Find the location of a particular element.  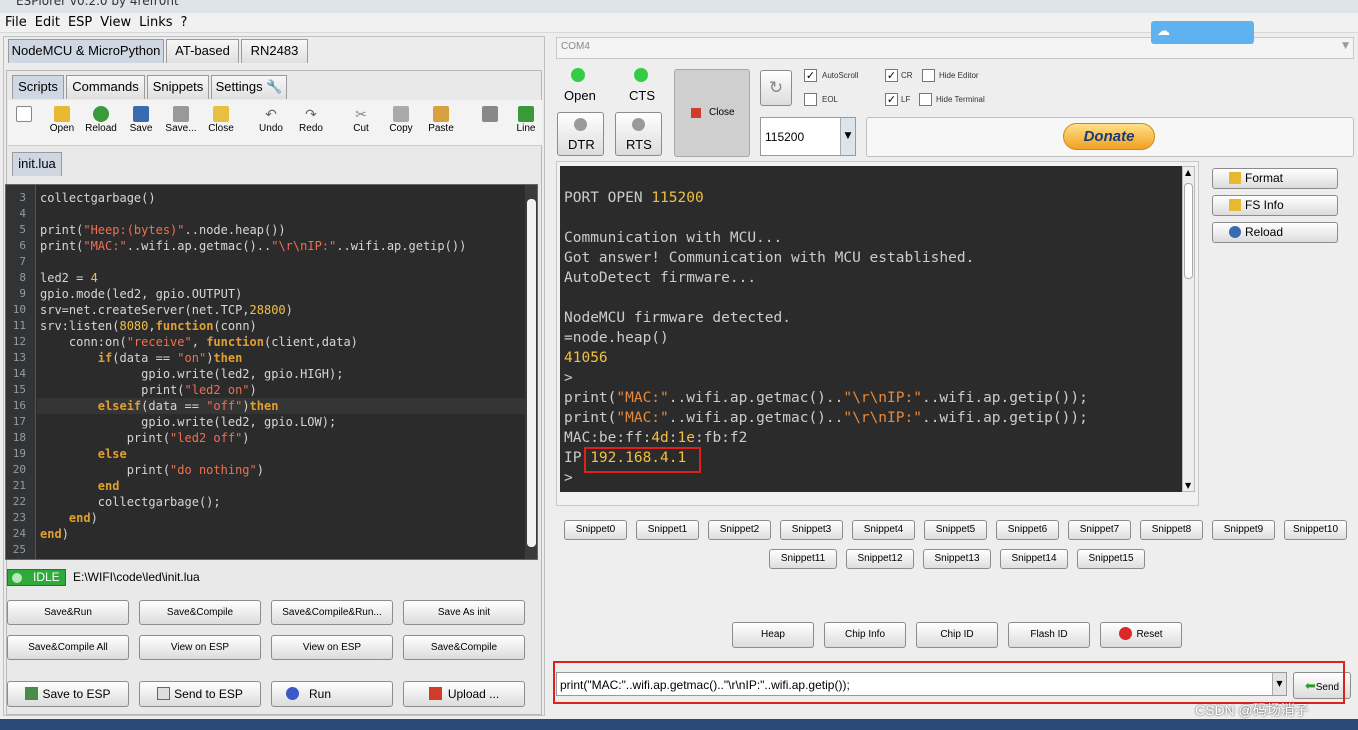

csdn-watermark: CSDN @码场消子 is located at coordinates (1252, 710).